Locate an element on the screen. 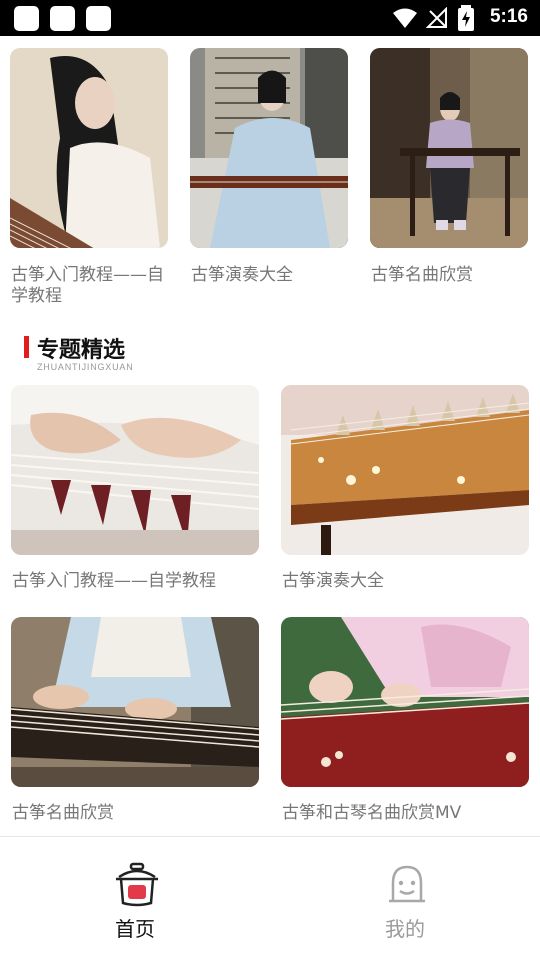 This screenshot has height=961, width=540. featured-title: 古筝名曲欣赏 is located at coordinates (142, 813).